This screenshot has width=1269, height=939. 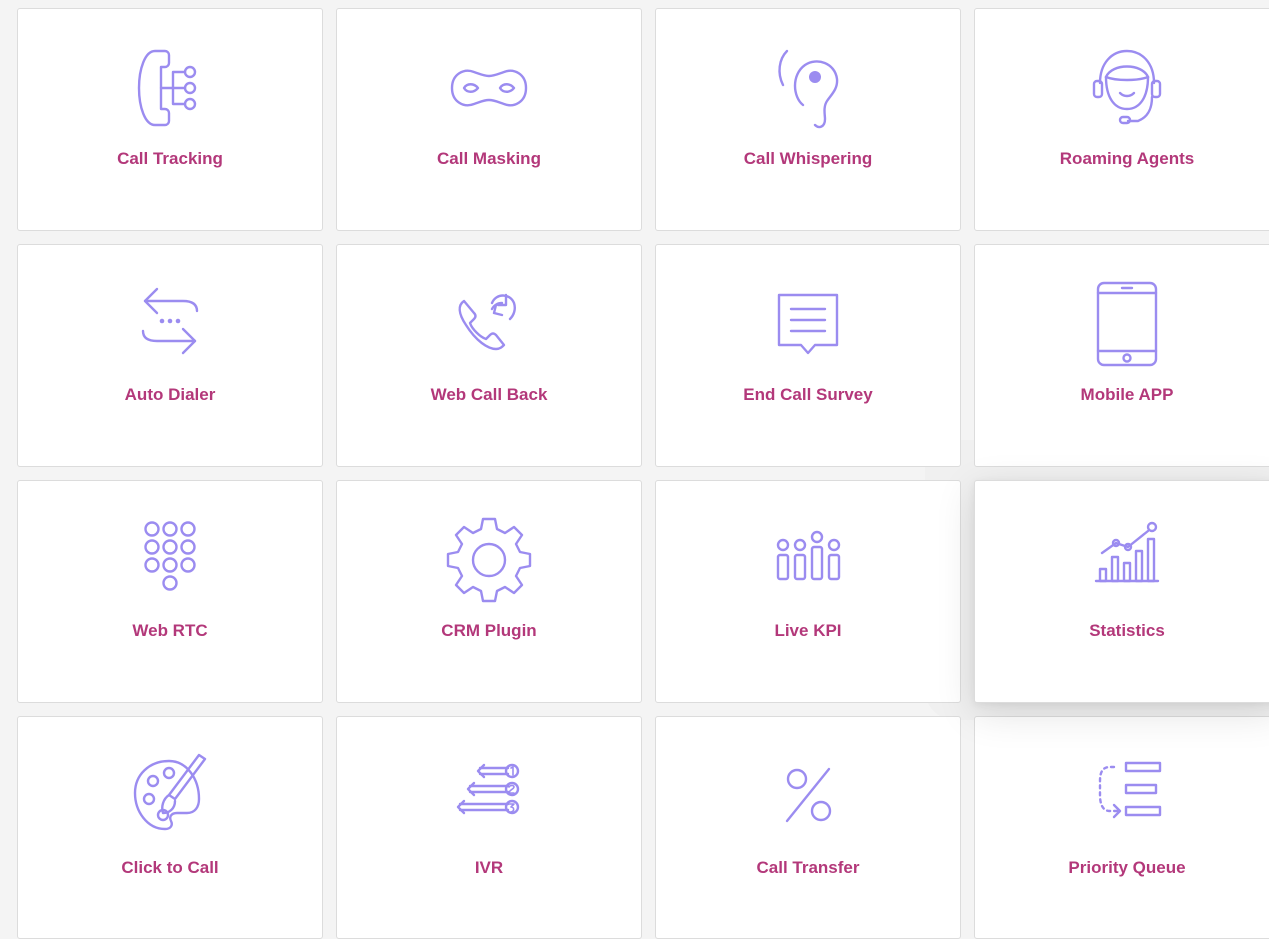 I want to click on feature-card-mobile-app: Mobile APP, so click(x=1121, y=355).